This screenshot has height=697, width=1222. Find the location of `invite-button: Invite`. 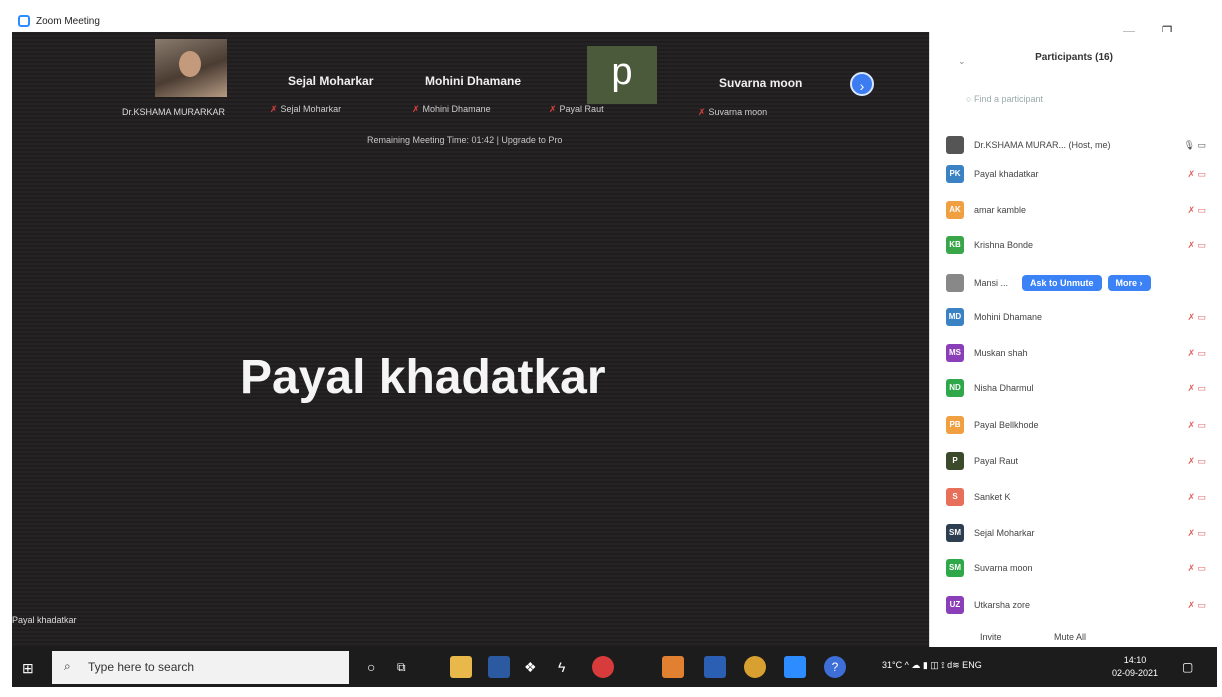

invite-button: Invite is located at coordinates (991, 637).